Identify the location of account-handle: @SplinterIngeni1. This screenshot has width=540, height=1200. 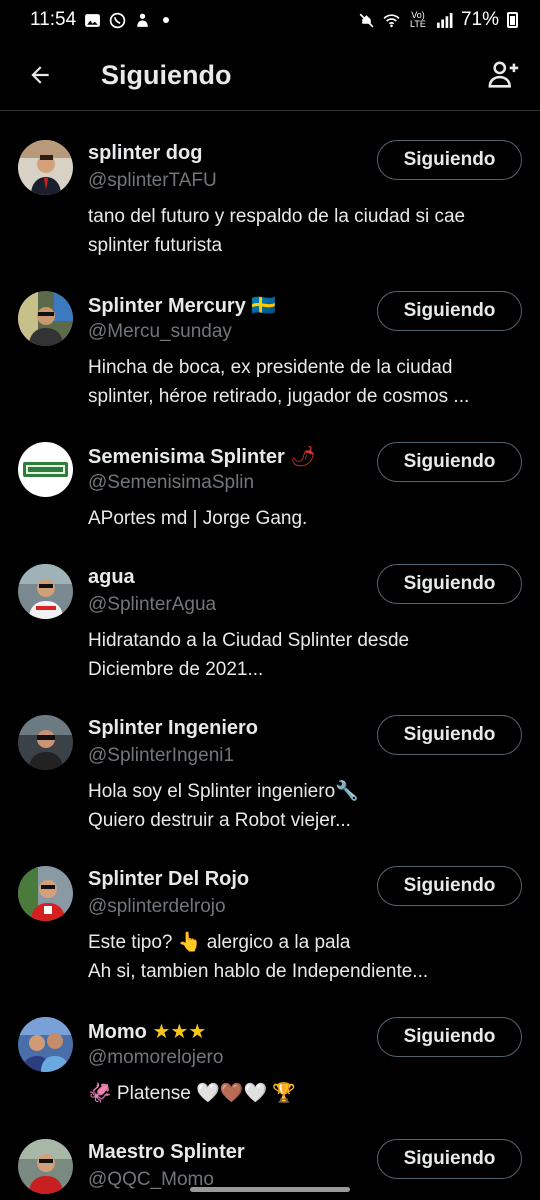
(161, 755).